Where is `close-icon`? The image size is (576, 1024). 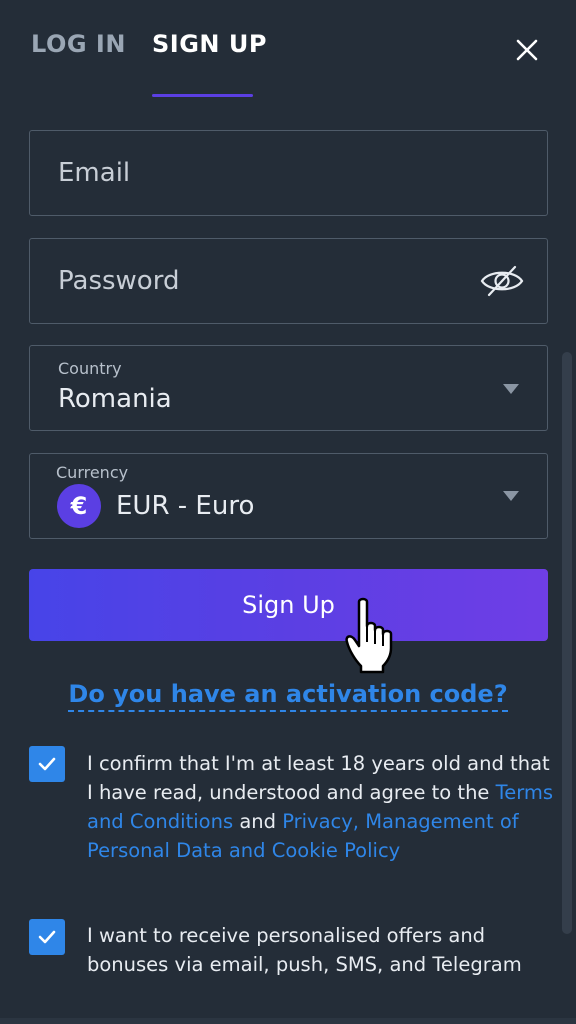
close-icon is located at coordinates (527, 50).